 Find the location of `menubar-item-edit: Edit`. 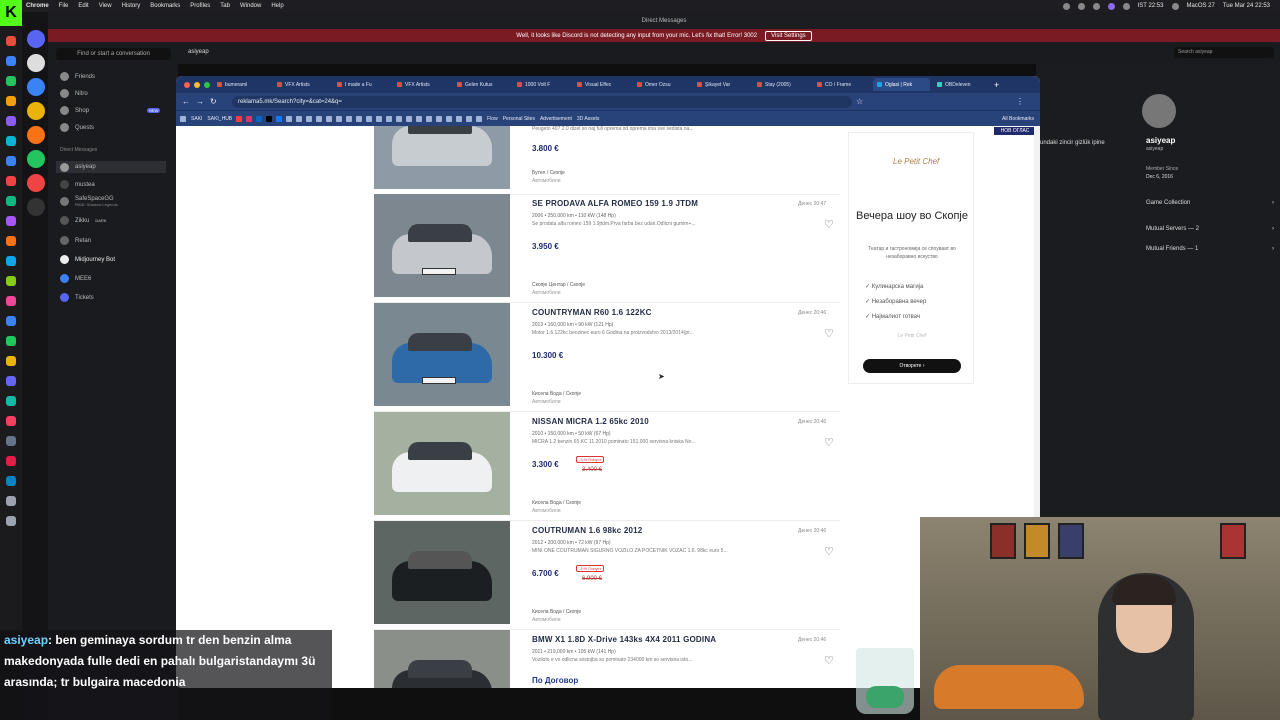

menubar-item-edit: Edit is located at coordinates (83, 6).